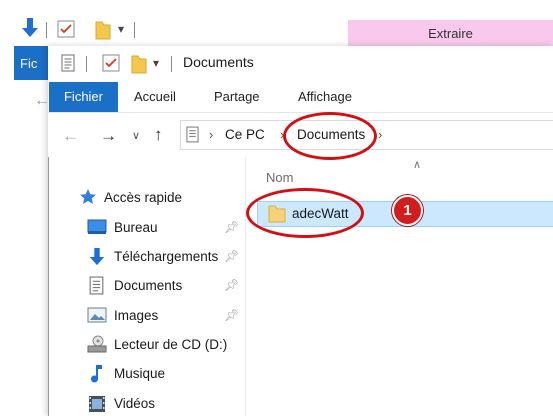 Image resolution: width=553 pixels, height=416 pixels. Describe the element at coordinates (31, 248) in the screenshot. I see `background-nav-strip` at that location.